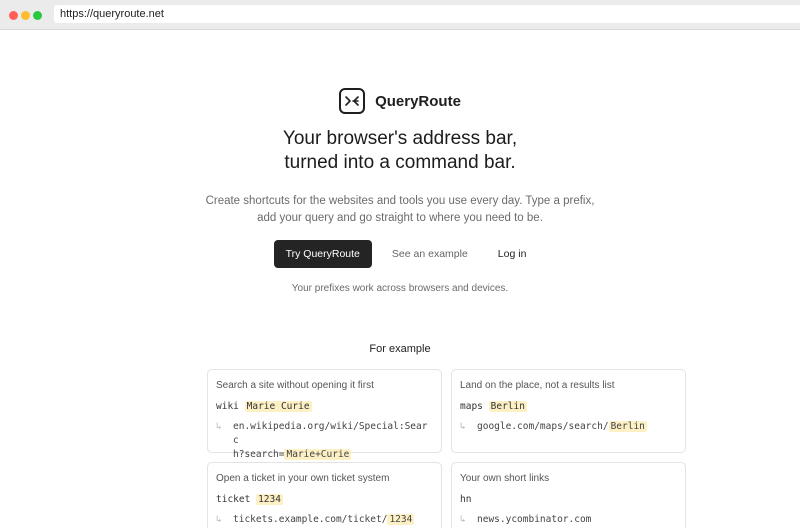 The image size is (800, 528). Describe the element at coordinates (505, 478) in the screenshot. I see `card-title: Your own short links` at that location.